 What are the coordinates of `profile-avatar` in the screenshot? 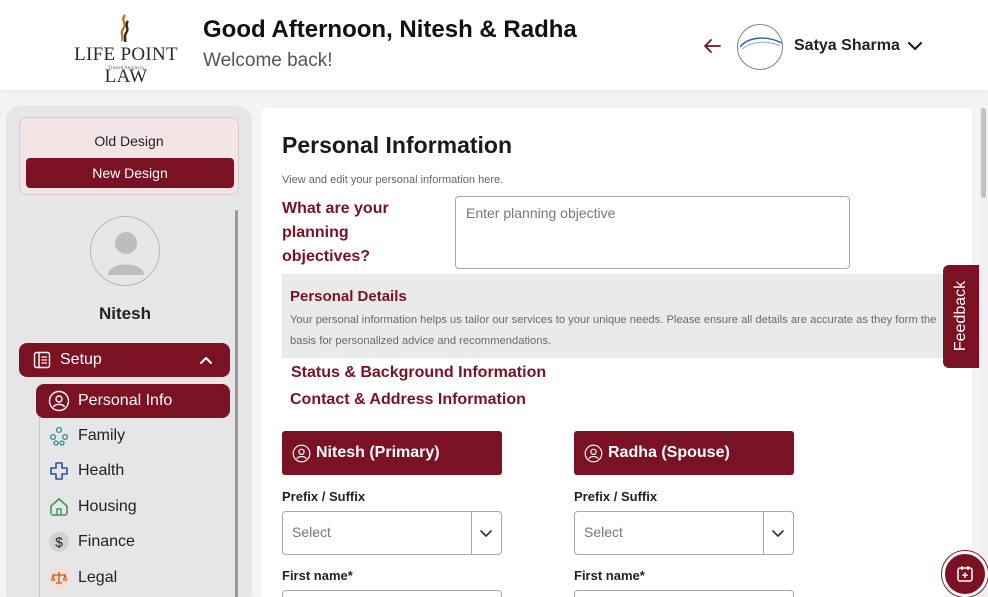 It's located at (125, 251).